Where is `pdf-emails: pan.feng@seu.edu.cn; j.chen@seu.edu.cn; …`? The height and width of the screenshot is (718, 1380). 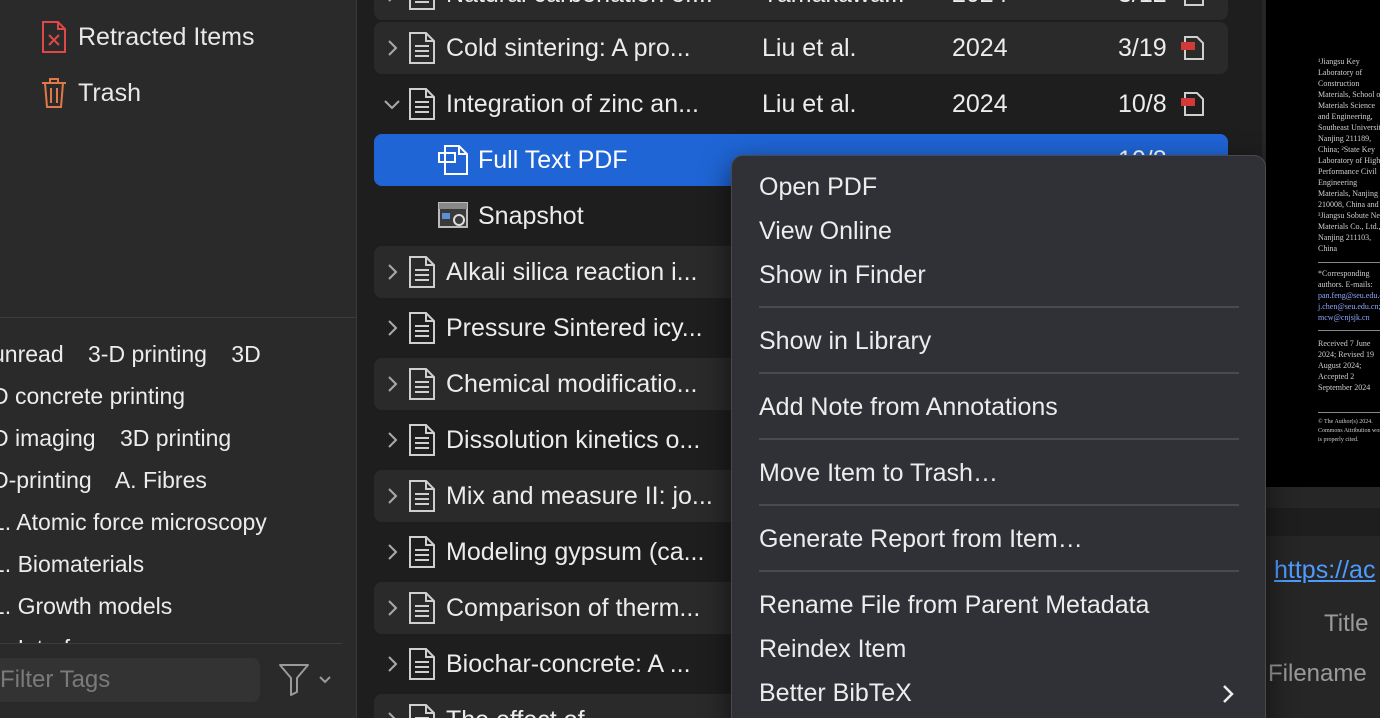
pdf-emails: pan.feng@seu.edu.cn; j.chen@seu.edu.cn; … is located at coordinates (1349, 306).